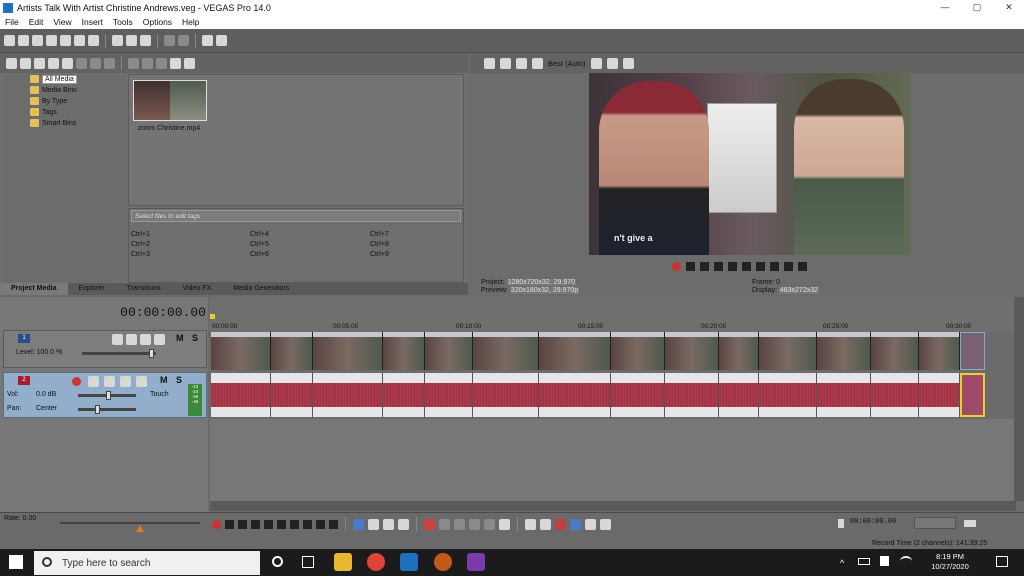  What do you see at coordinates (545, 524) in the screenshot?
I see `region-icon` at bounding box center [545, 524].